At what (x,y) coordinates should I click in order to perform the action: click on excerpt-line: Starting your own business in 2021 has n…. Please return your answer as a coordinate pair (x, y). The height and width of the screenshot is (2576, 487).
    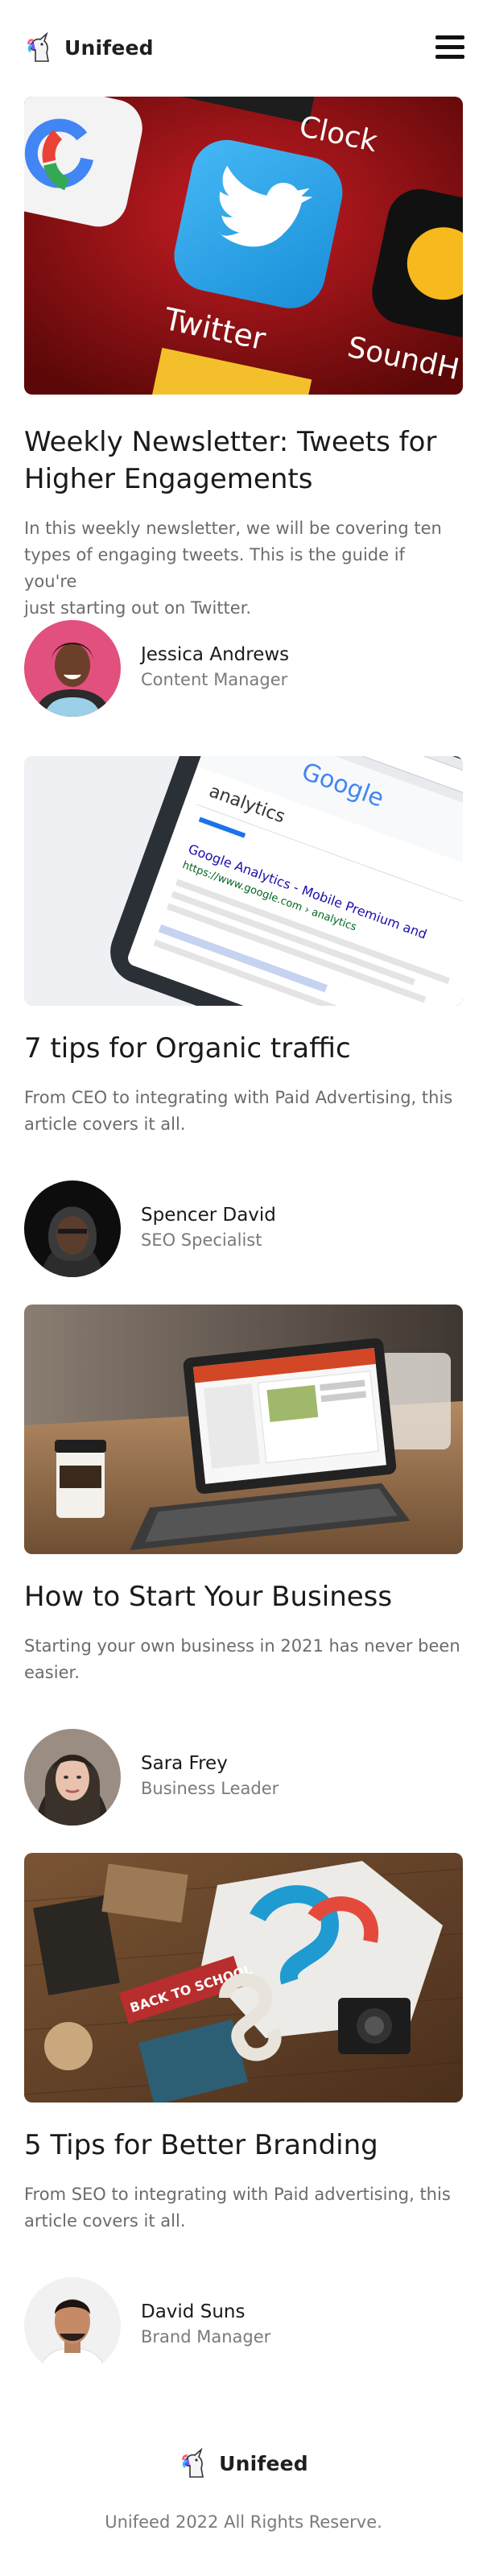
    Looking at the image, I should click on (242, 1646).